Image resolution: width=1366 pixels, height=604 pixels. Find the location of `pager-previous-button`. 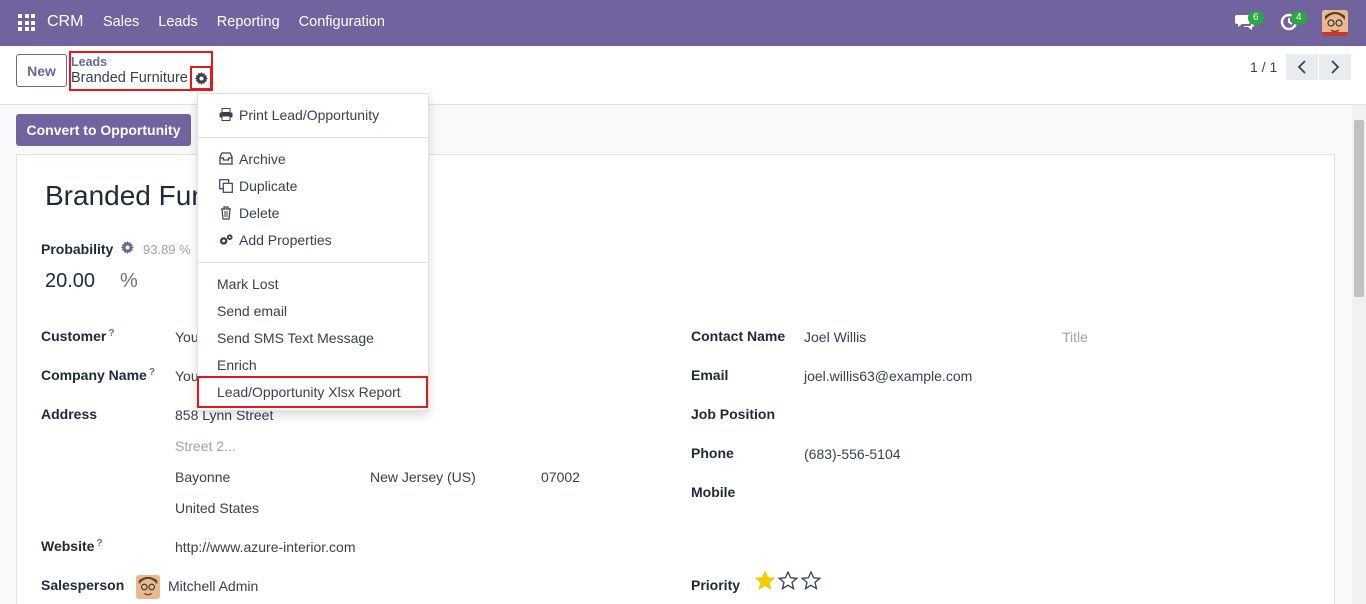

pager-previous-button is located at coordinates (1302, 67).